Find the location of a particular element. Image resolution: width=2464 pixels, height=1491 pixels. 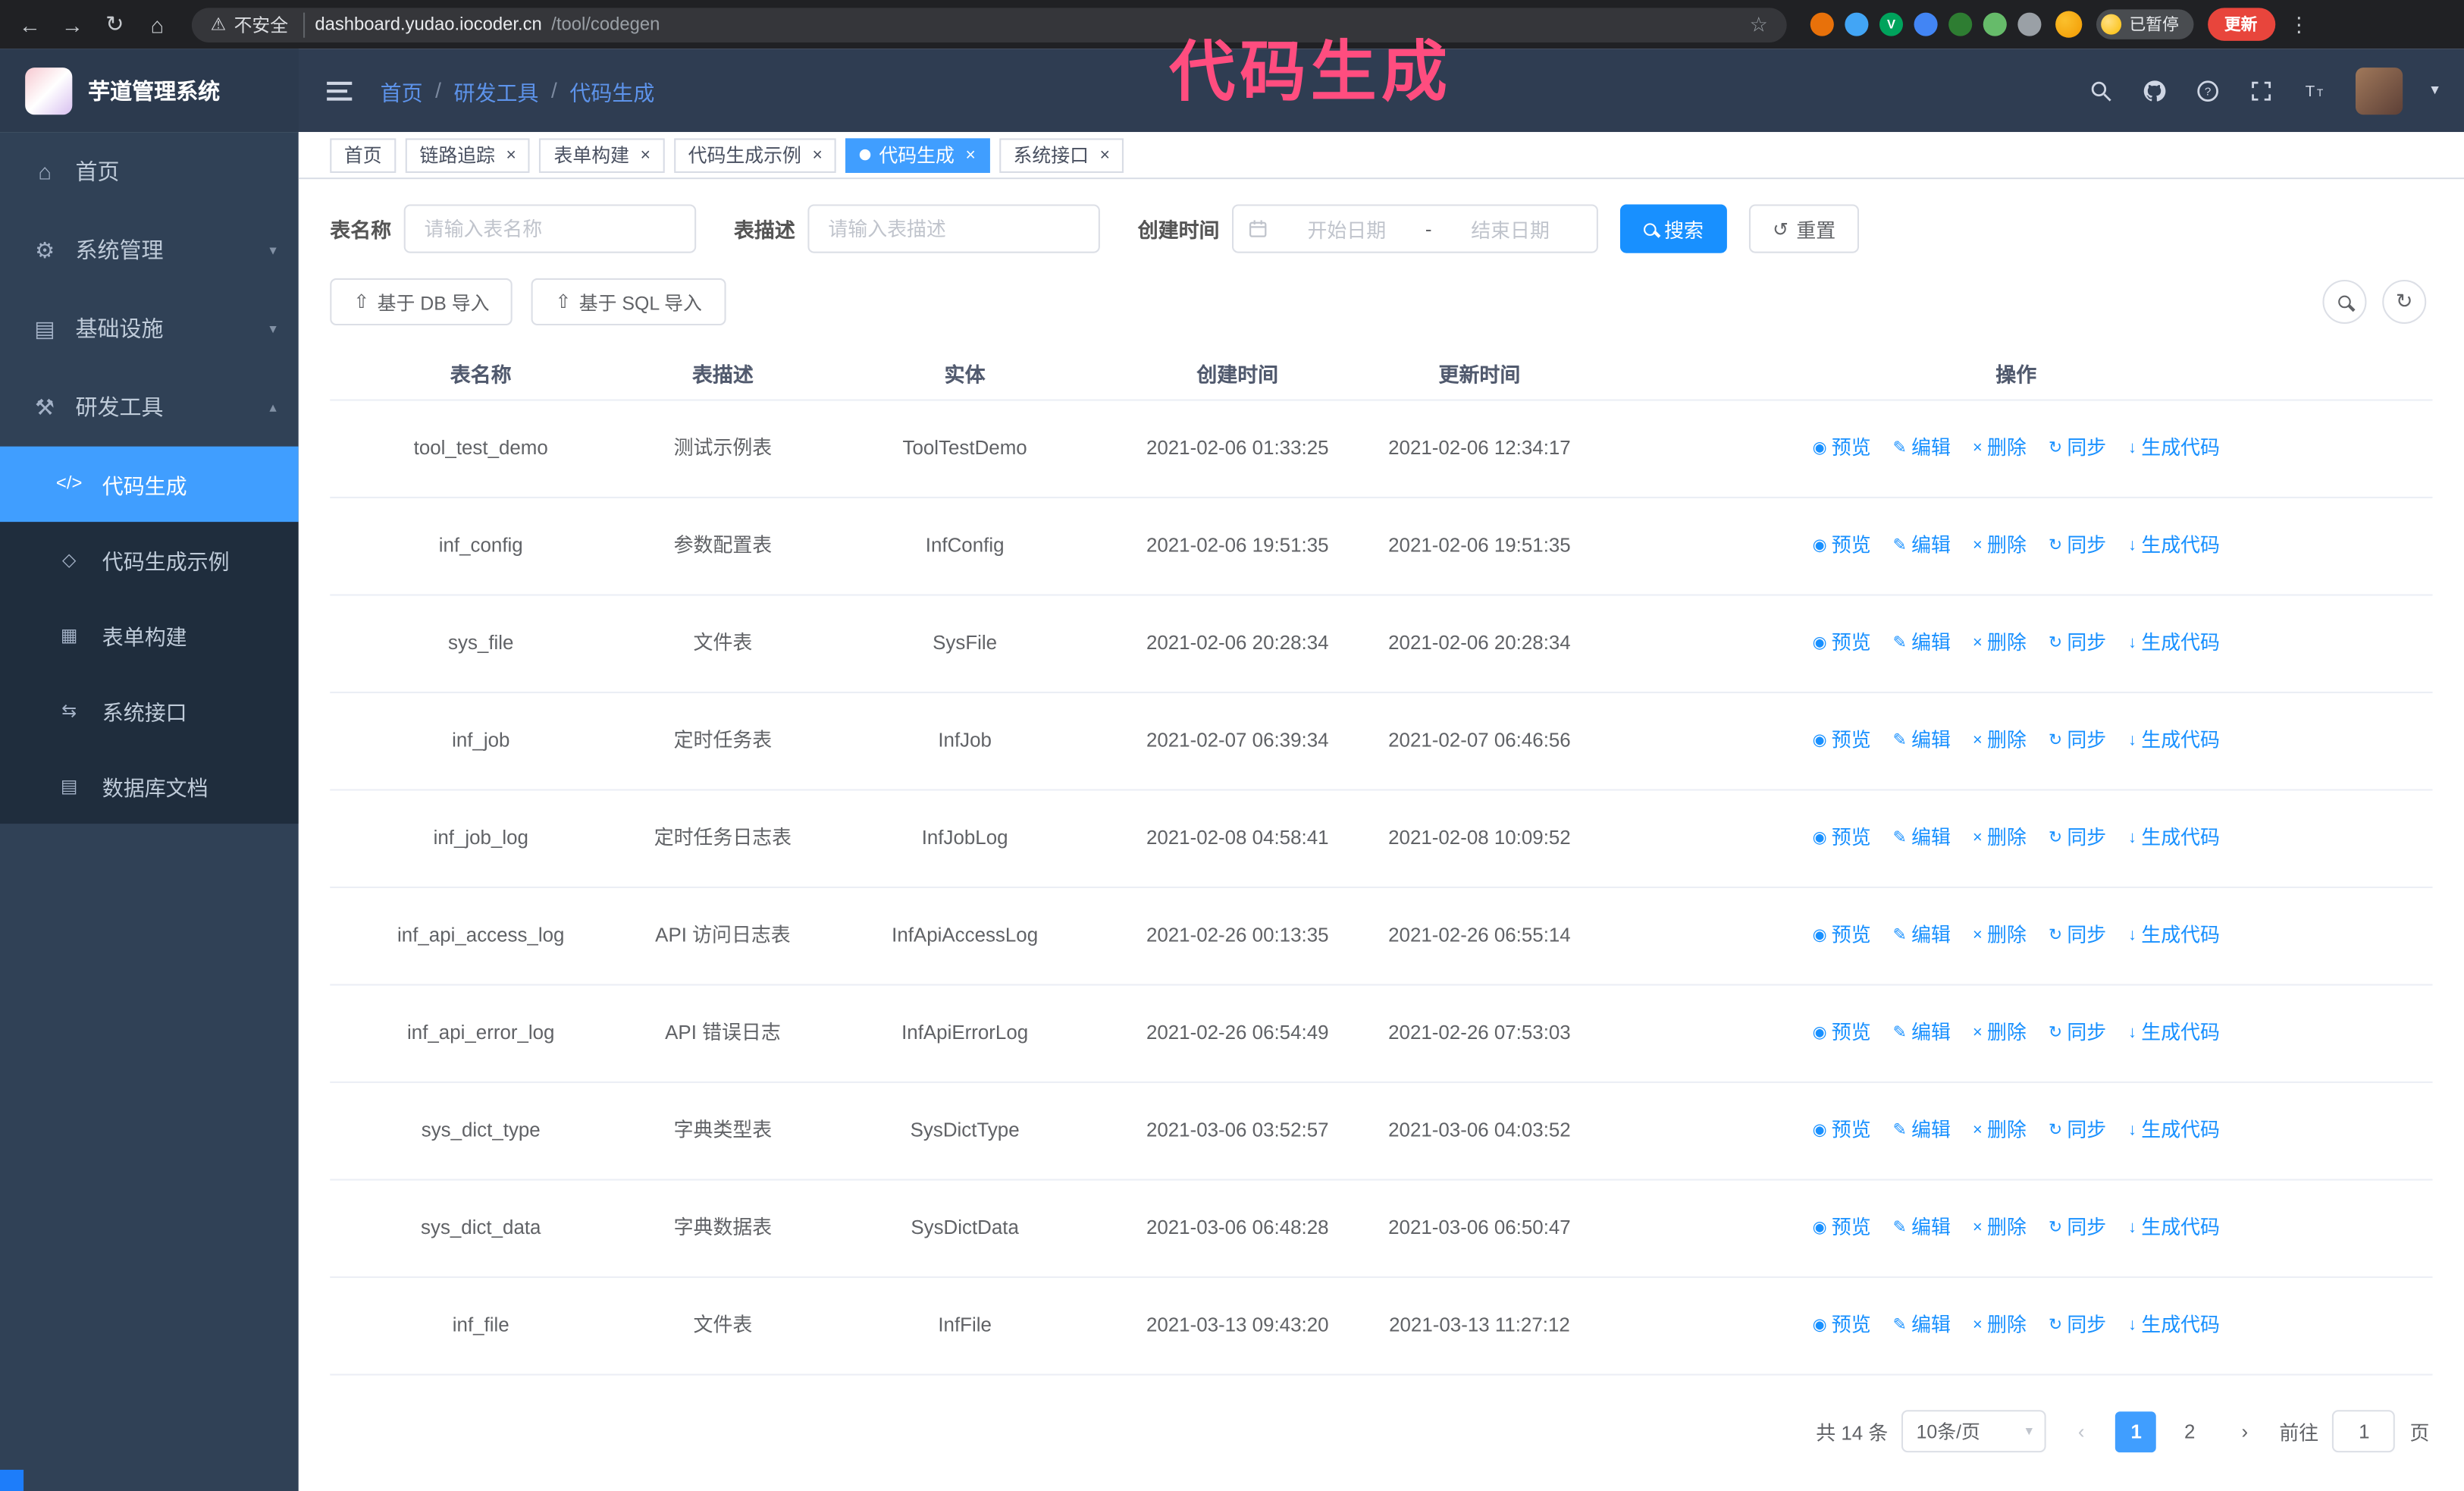

sidebar-item-api: ⇆ 系统接口 is located at coordinates (150, 710).